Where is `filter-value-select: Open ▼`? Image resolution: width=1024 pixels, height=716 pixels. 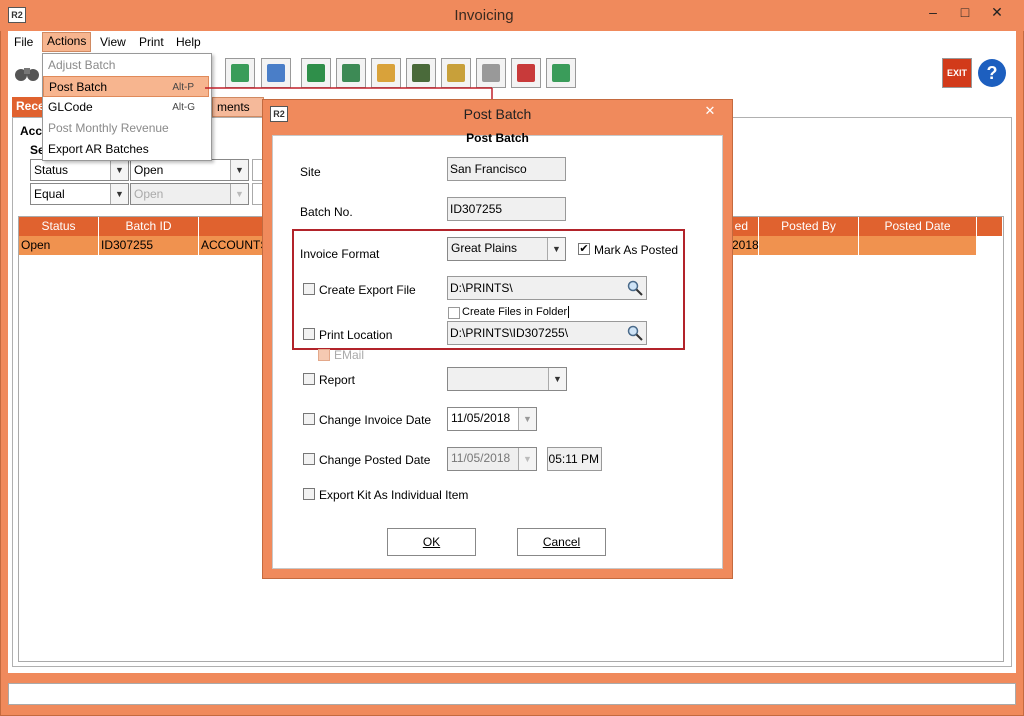
filter-value-select: Open ▼ is located at coordinates (189, 170).